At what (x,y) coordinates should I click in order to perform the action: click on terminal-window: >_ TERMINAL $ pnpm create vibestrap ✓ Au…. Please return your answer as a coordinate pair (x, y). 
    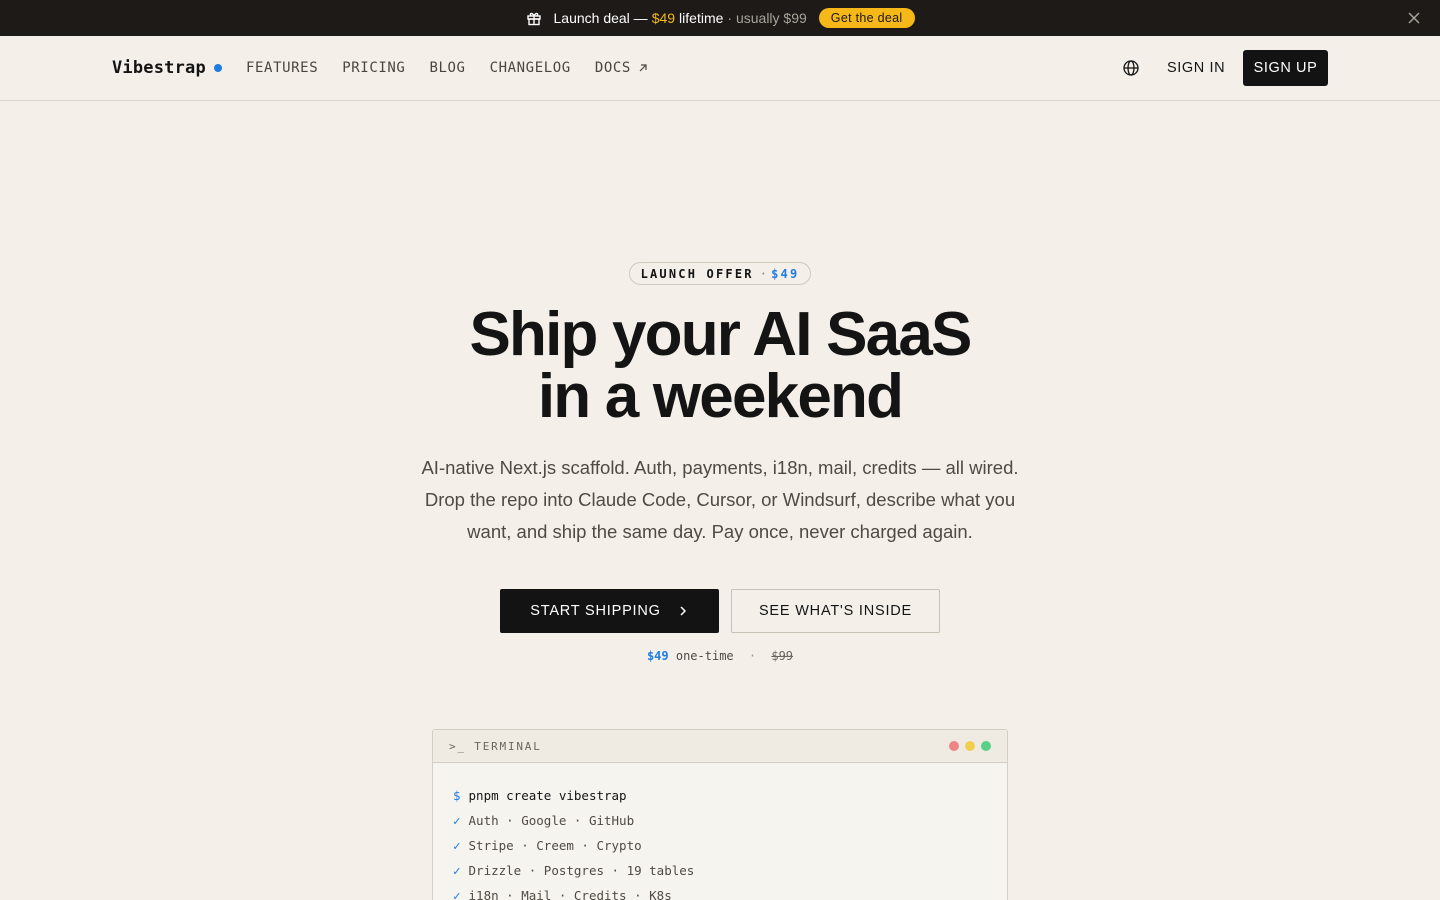
    Looking at the image, I should click on (720, 814).